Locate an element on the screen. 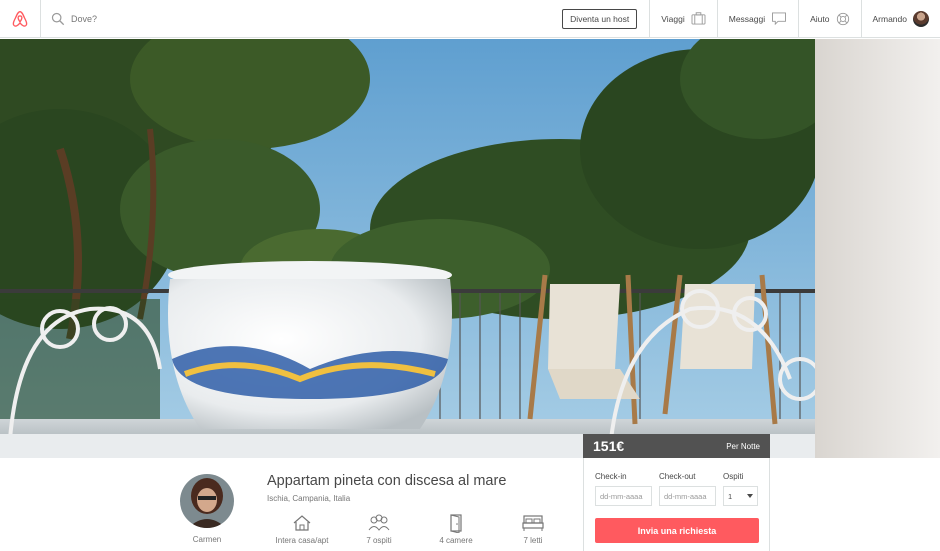 The width and height of the screenshot is (940, 551). checkout-label: Check-out is located at coordinates (677, 476).